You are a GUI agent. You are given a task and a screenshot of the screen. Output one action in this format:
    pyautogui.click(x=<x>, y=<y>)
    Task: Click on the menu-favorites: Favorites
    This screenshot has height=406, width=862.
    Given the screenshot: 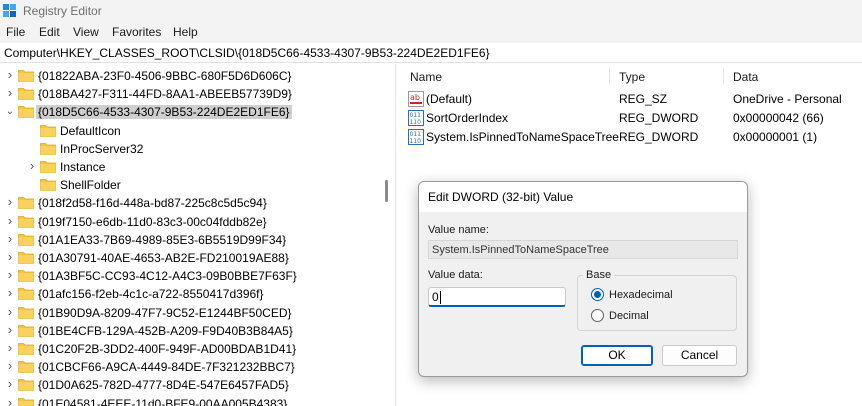 What is the action you would take?
    pyautogui.click(x=136, y=32)
    